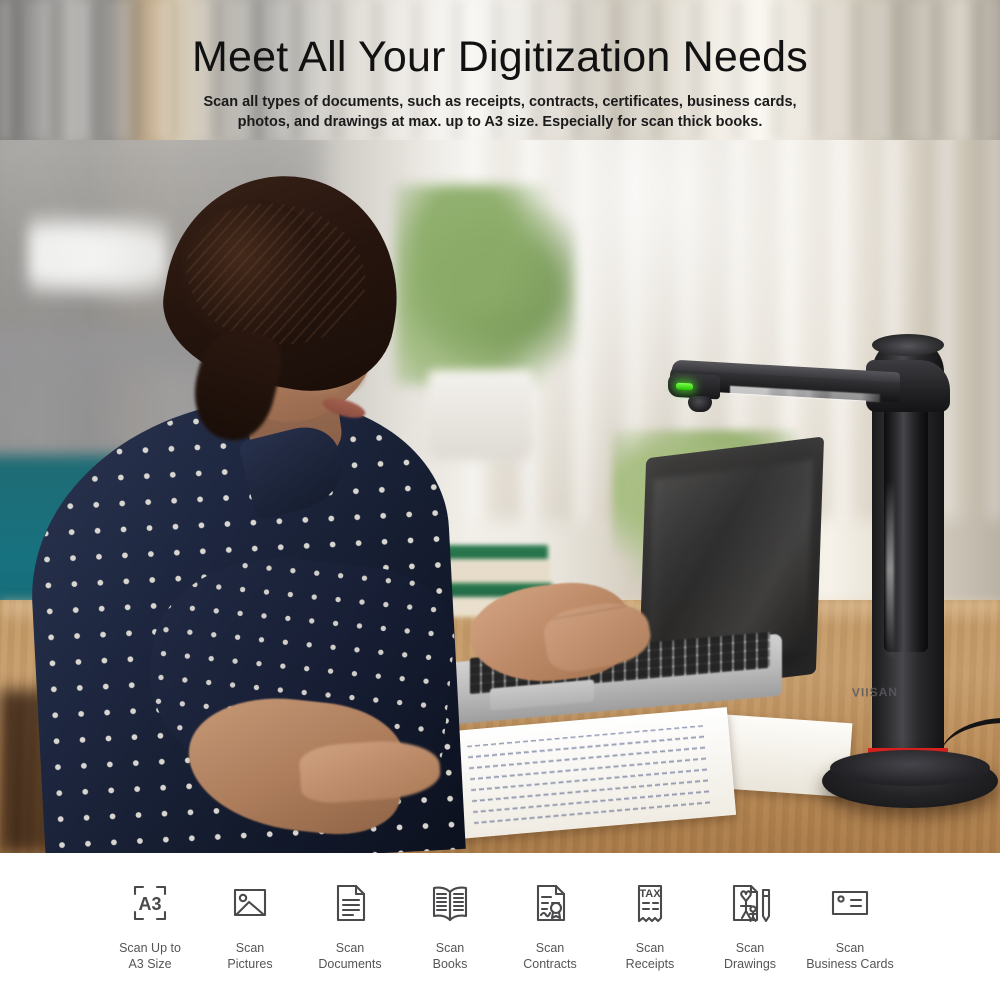 This screenshot has width=1000, height=1000. What do you see at coordinates (450, 956) in the screenshot?
I see `feature-label: Scan Books` at bounding box center [450, 956].